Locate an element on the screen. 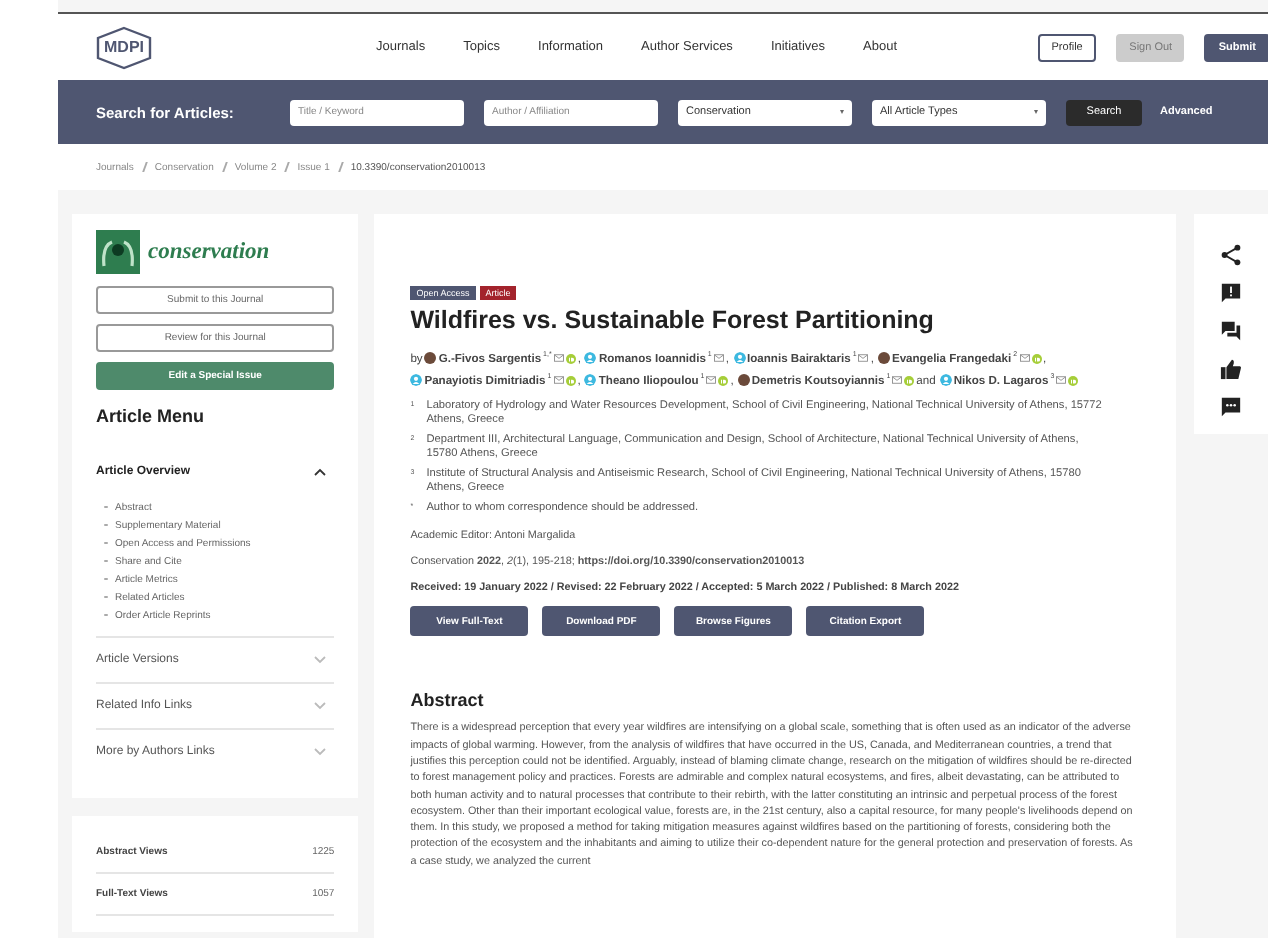  journal-logo-icon is located at coordinates (118, 252).